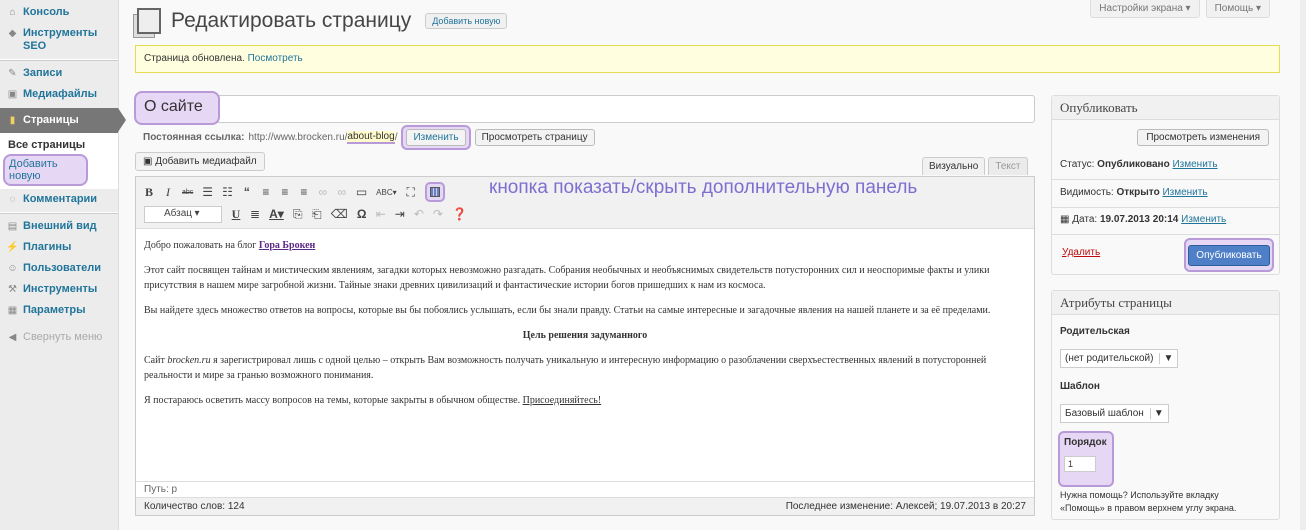 The width and height of the screenshot is (1306, 530). I want to click on paragraph: Добро пожаловать на блог Гора Брокен, so click(230, 245).